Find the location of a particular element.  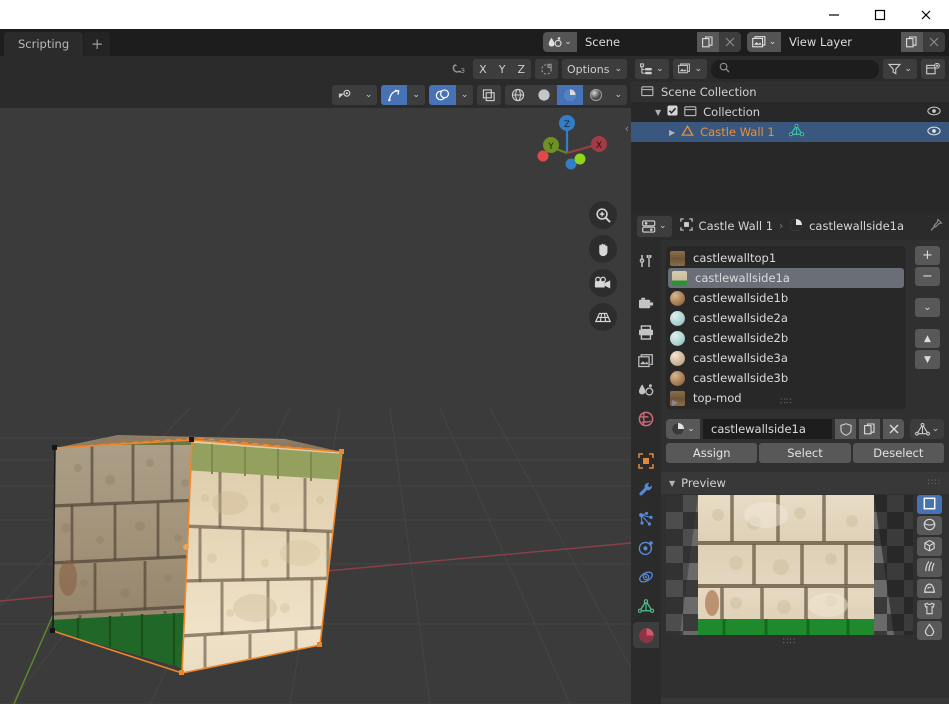

panel-header-preview: ▼ Preview ∷∷ is located at coordinates (805, 483).